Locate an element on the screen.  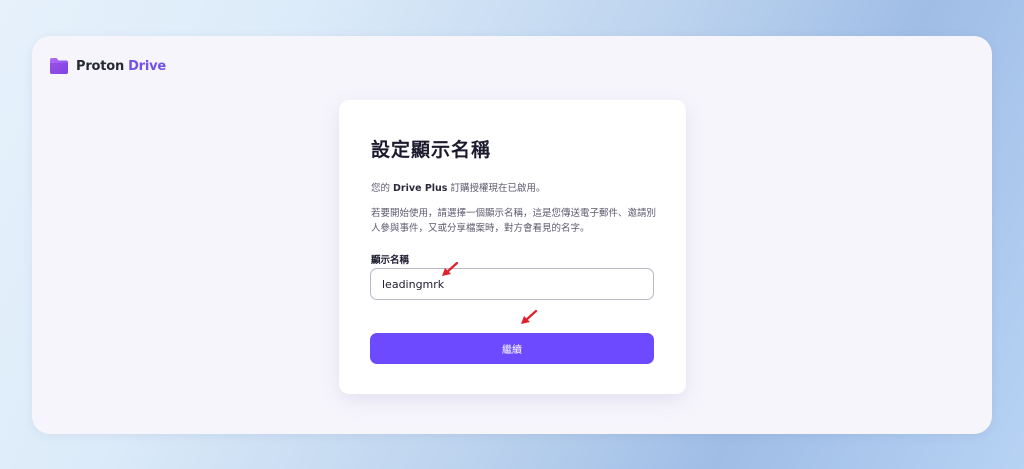
folder-logo-icon is located at coordinates (59, 66).